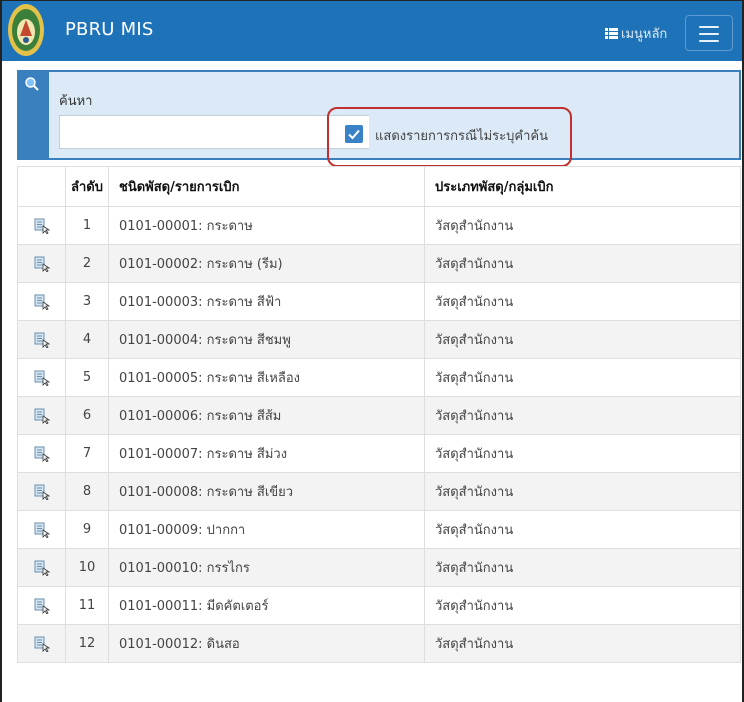 The image size is (744, 702). Describe the element at coordinates (41, 186) in the screenshot. I see `header-icon-column` at that location.